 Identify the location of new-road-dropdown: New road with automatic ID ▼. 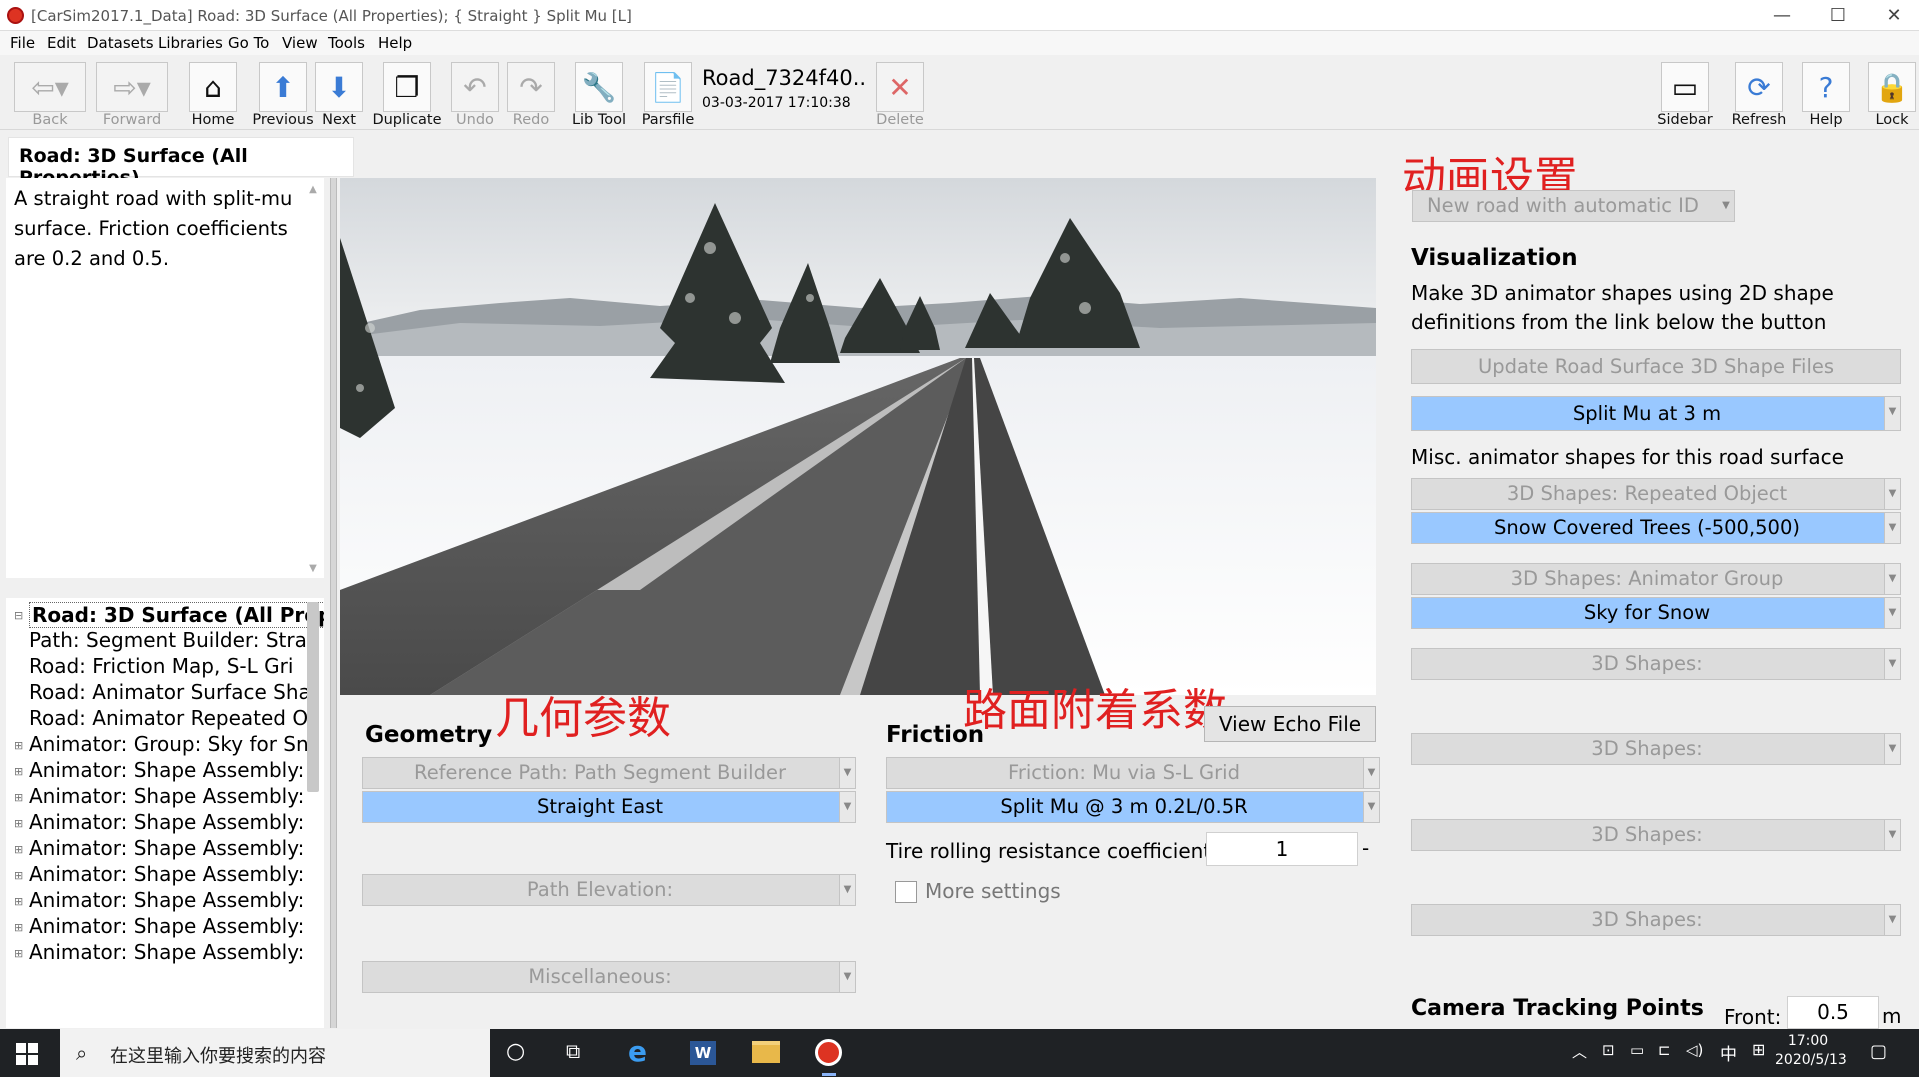
(1573, 206).